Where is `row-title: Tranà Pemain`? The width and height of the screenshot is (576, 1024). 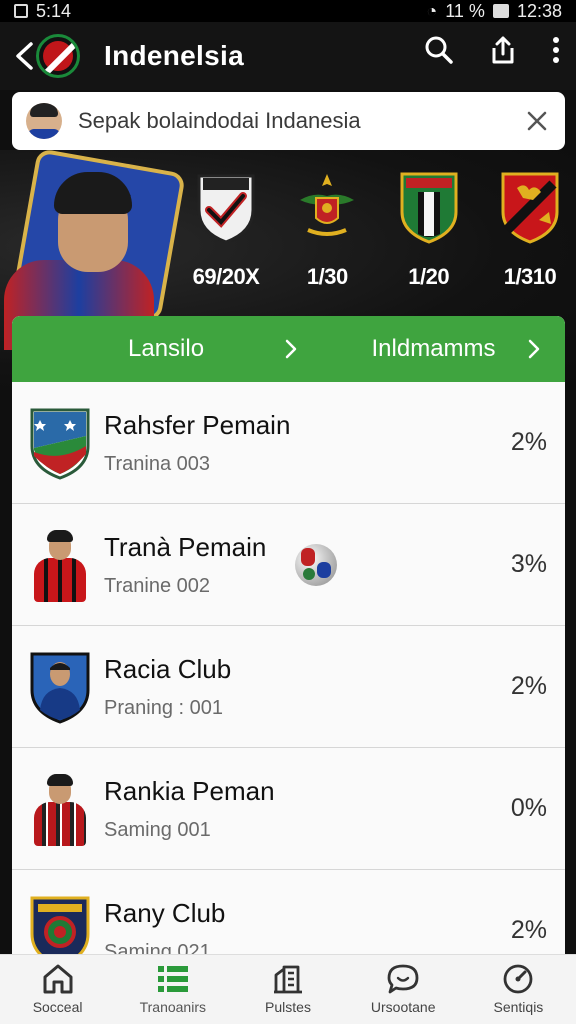 row-title: Tranà Pemain is located at coordinates (185, 546).